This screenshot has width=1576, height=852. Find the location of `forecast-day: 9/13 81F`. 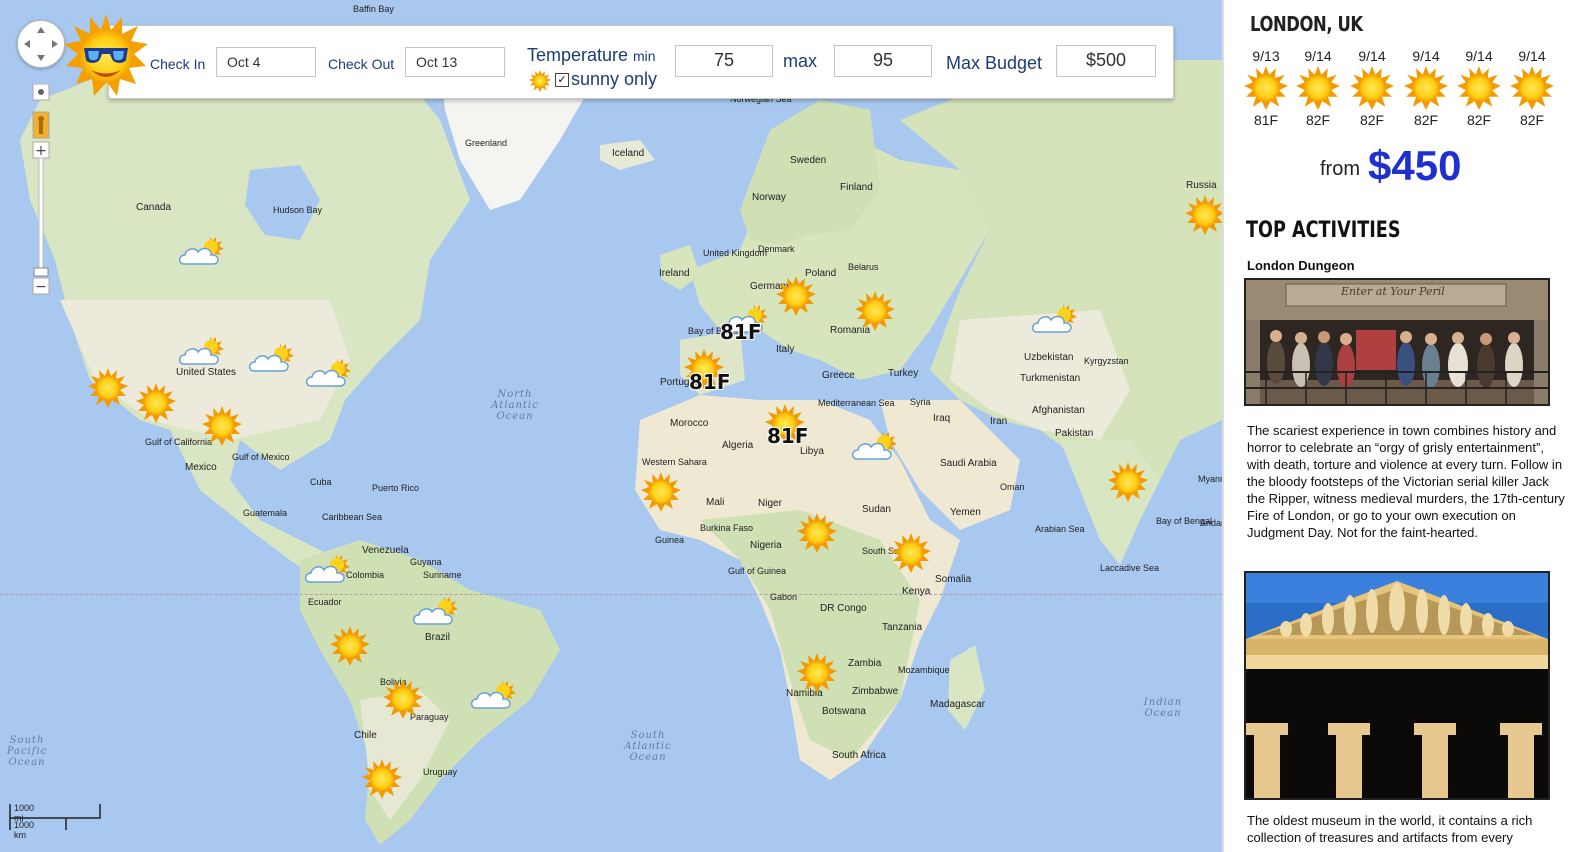

forecast-day: 9/13 81F is located at coordinates (1266, 88).